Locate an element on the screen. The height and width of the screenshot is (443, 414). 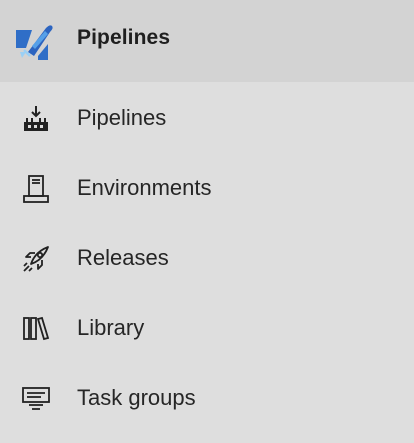
nav-item-label: Releases is located at coordinates (123, 257).